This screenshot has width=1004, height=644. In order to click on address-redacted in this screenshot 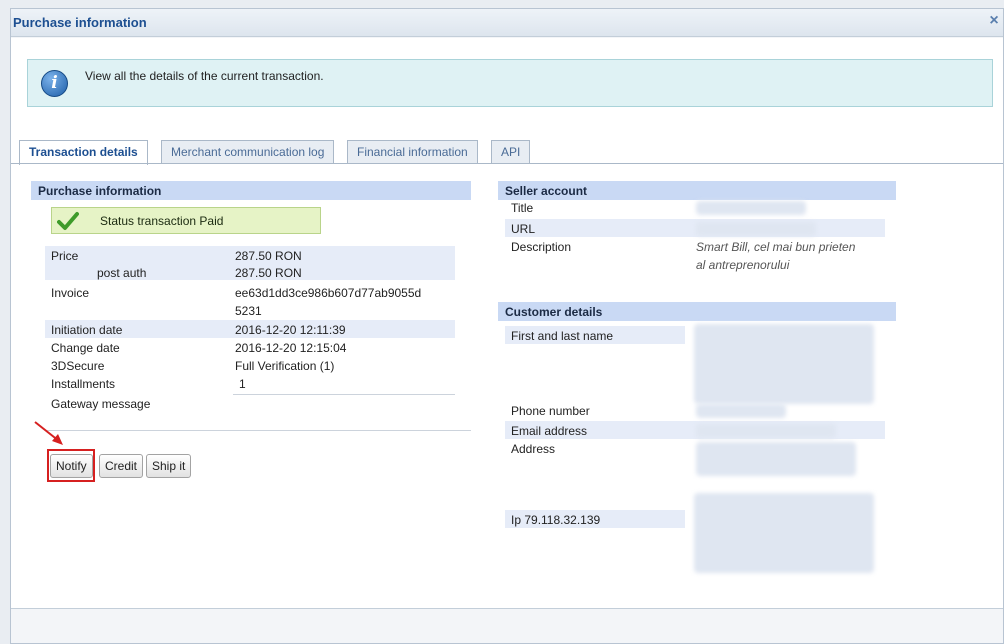, I will do `click(776, 459)`.